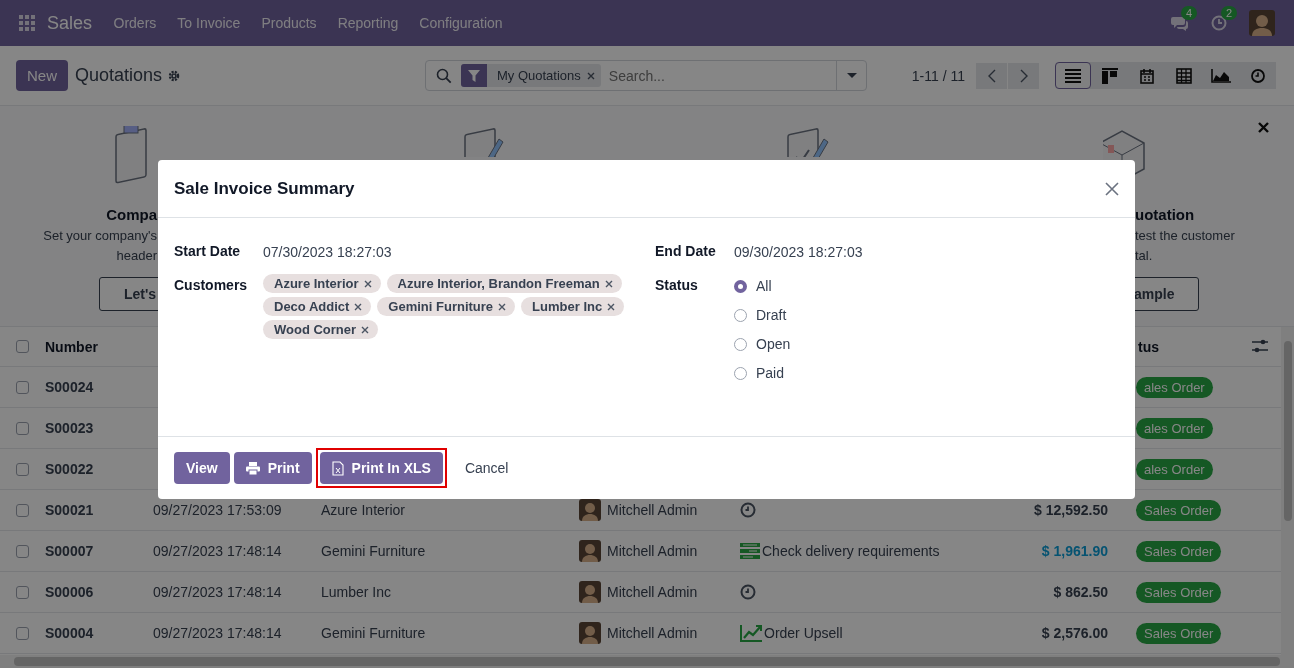 This screenshot has width=1294, height=668. I want to click on radio-label: Draft, so click(771, 315).